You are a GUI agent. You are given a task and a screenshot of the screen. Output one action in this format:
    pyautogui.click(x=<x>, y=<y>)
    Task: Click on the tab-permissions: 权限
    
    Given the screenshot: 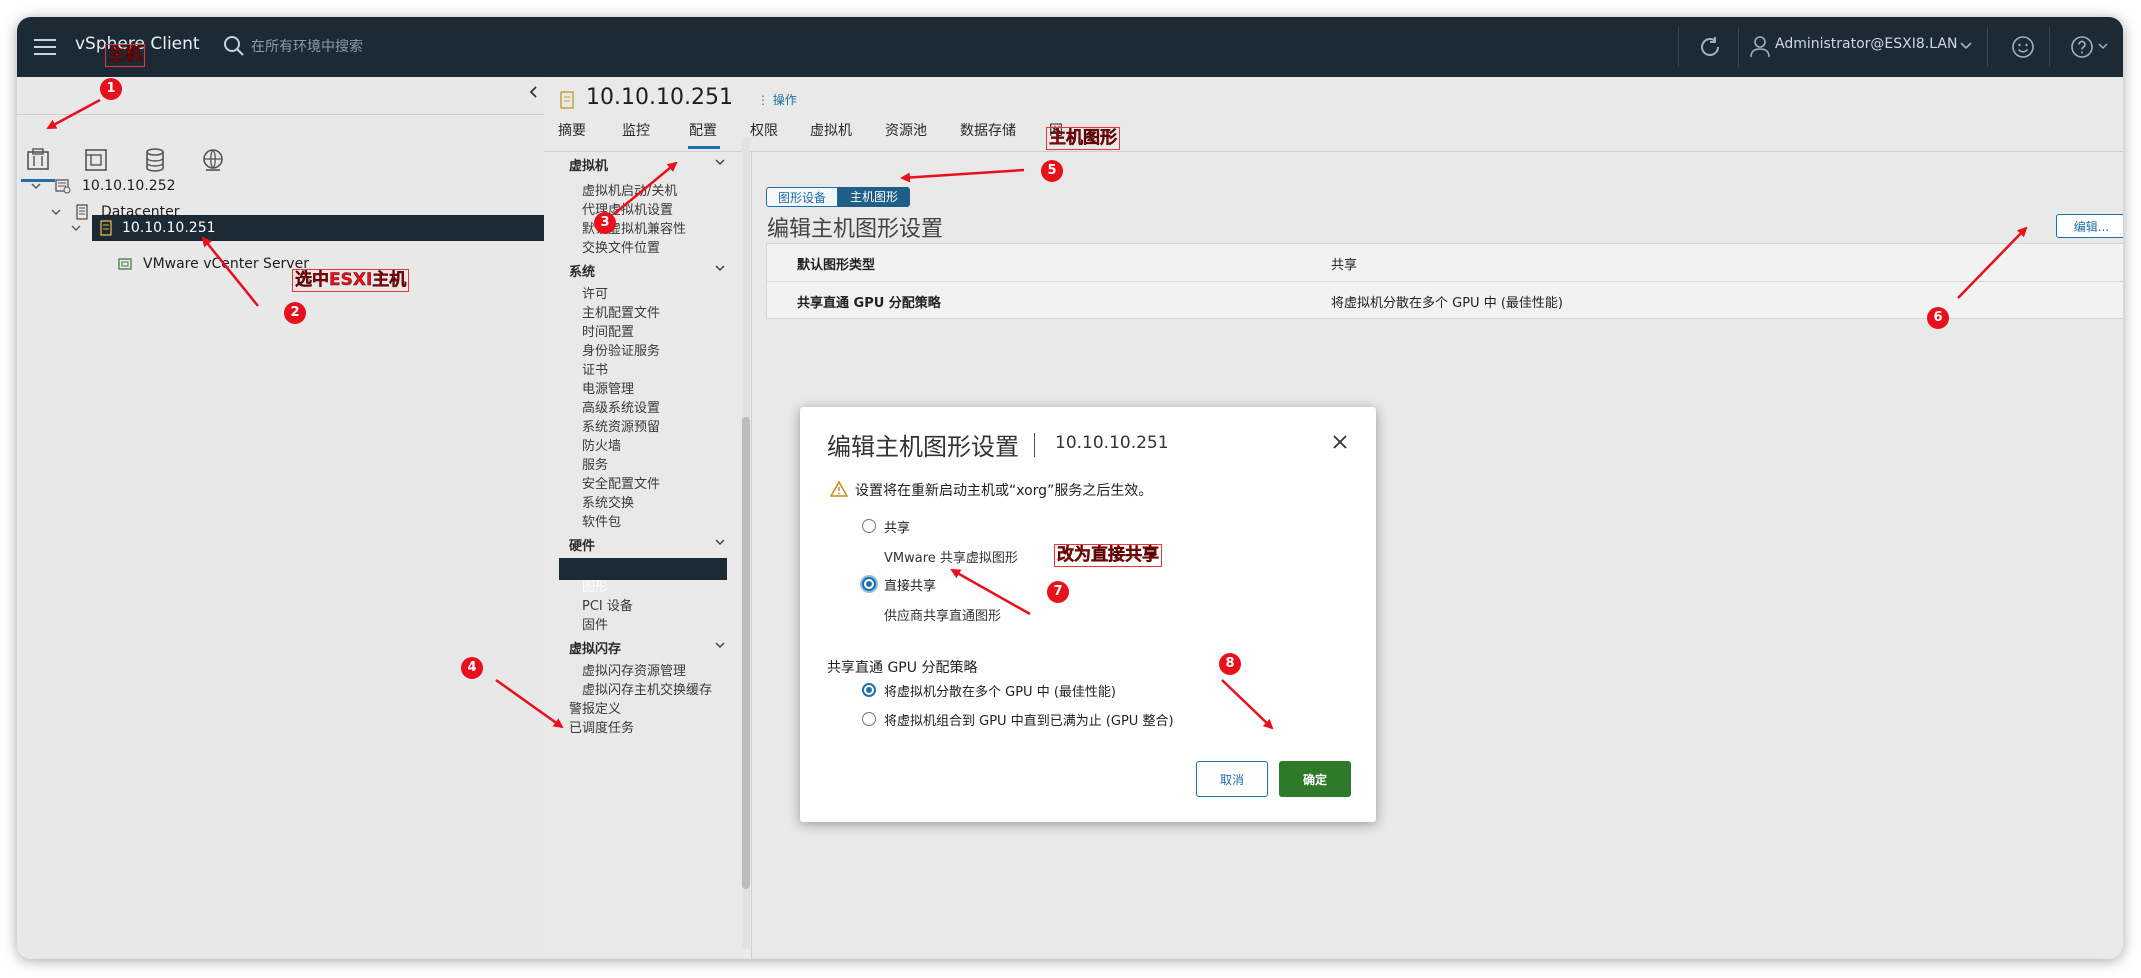 What is the action you would take?
    pyautogui.click(x=764, y=130)
    